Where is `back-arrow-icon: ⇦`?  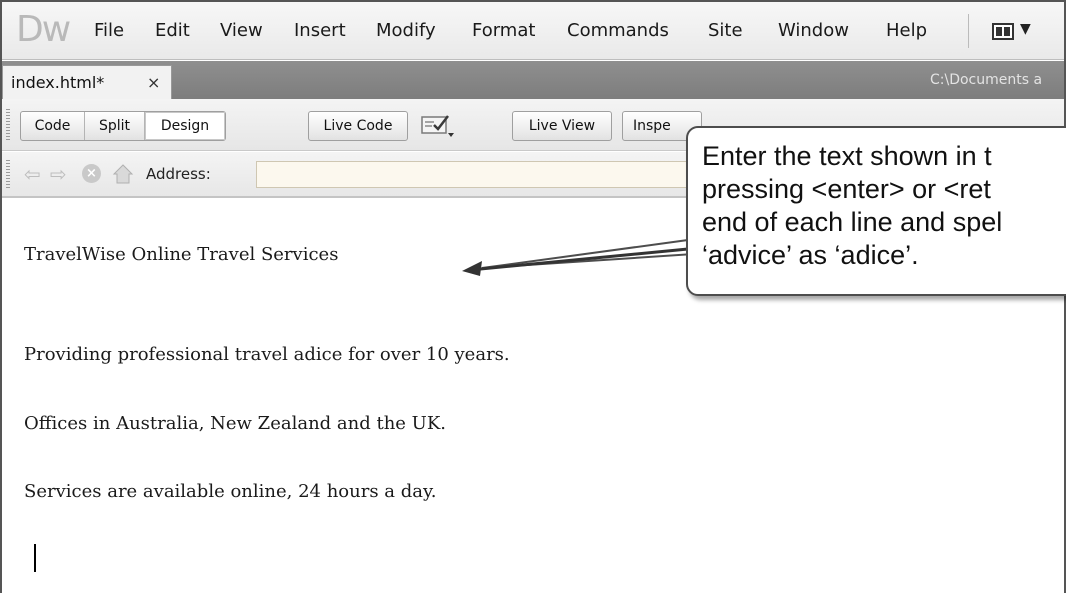
back-arrow-icon: ⇦ is located at coordinates (32, 174).